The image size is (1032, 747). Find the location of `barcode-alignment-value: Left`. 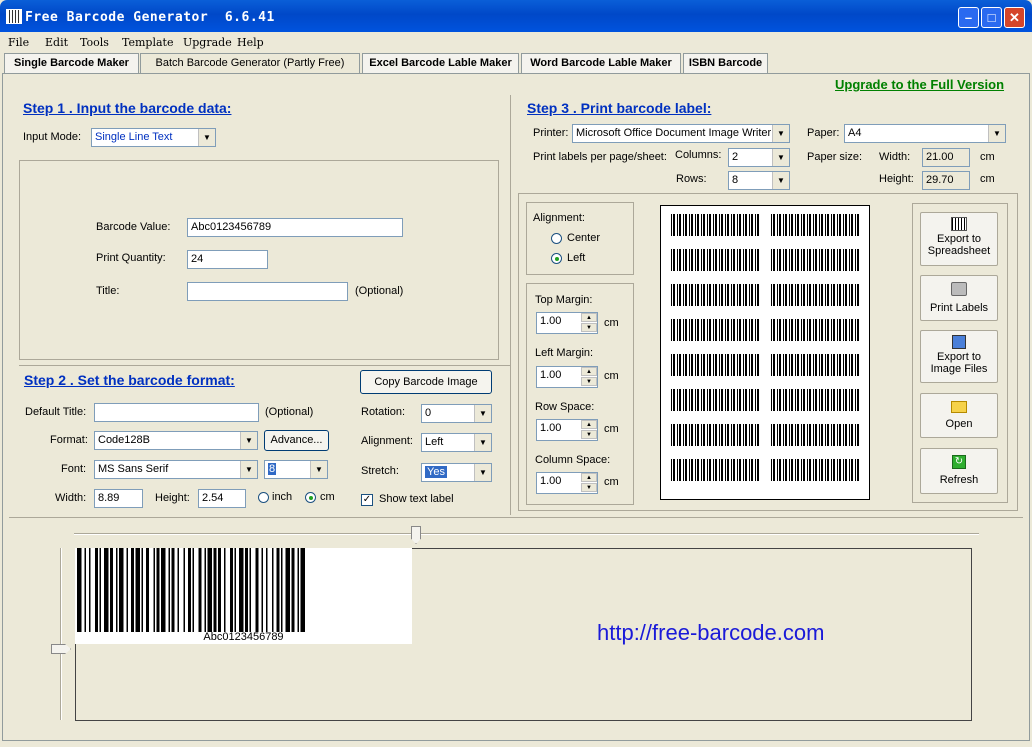

barcode-alignment-value: Left is located at coordinates (434, 442).